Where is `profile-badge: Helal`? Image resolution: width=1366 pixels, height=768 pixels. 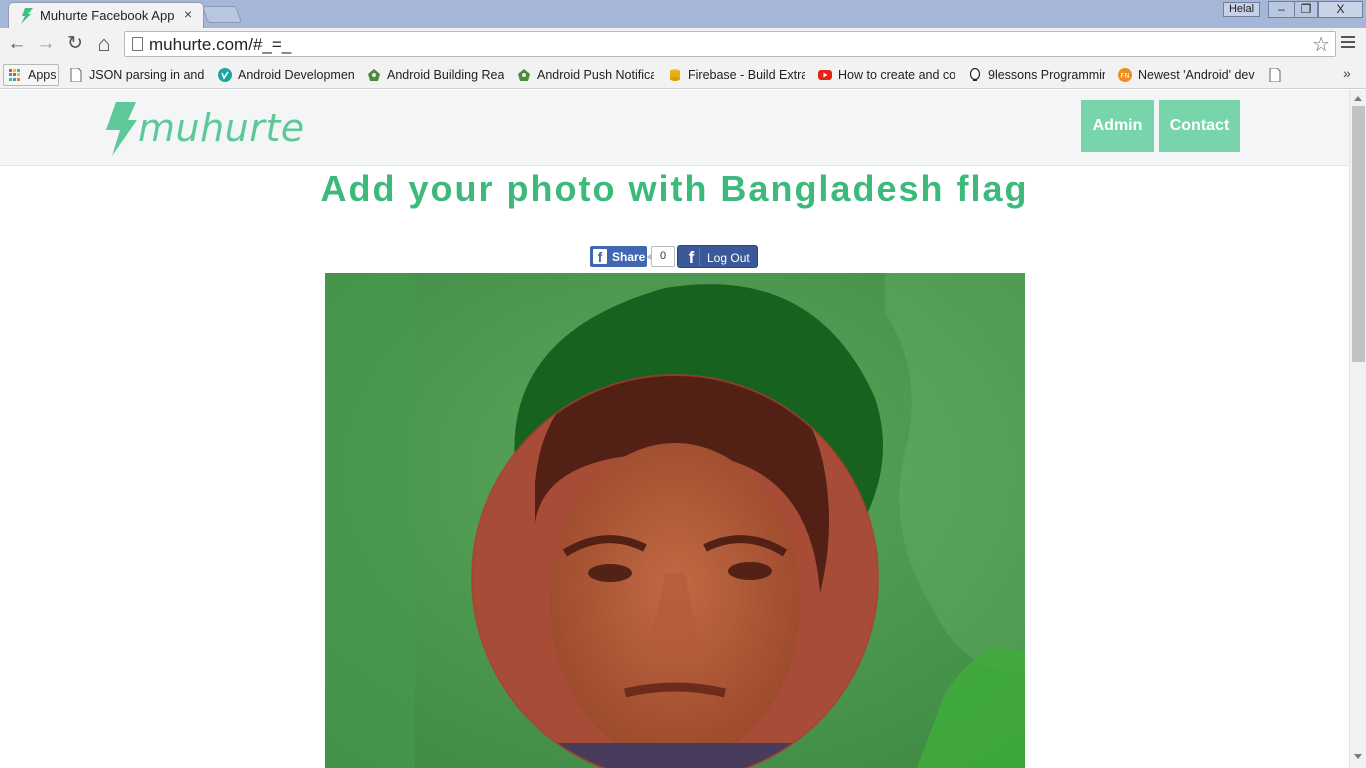 profile-badge: Helal is located at coordinates (1241, 9).